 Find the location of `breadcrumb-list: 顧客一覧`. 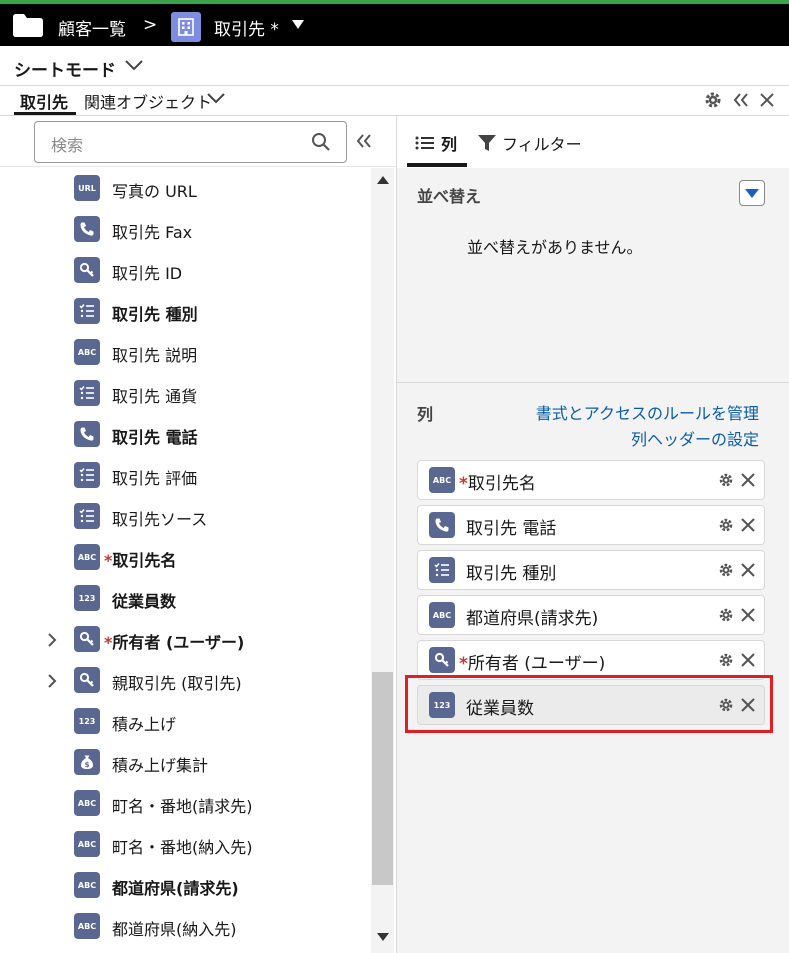

breadcrumb-list: 顧客一覧 is located at coordinates (92, 27).